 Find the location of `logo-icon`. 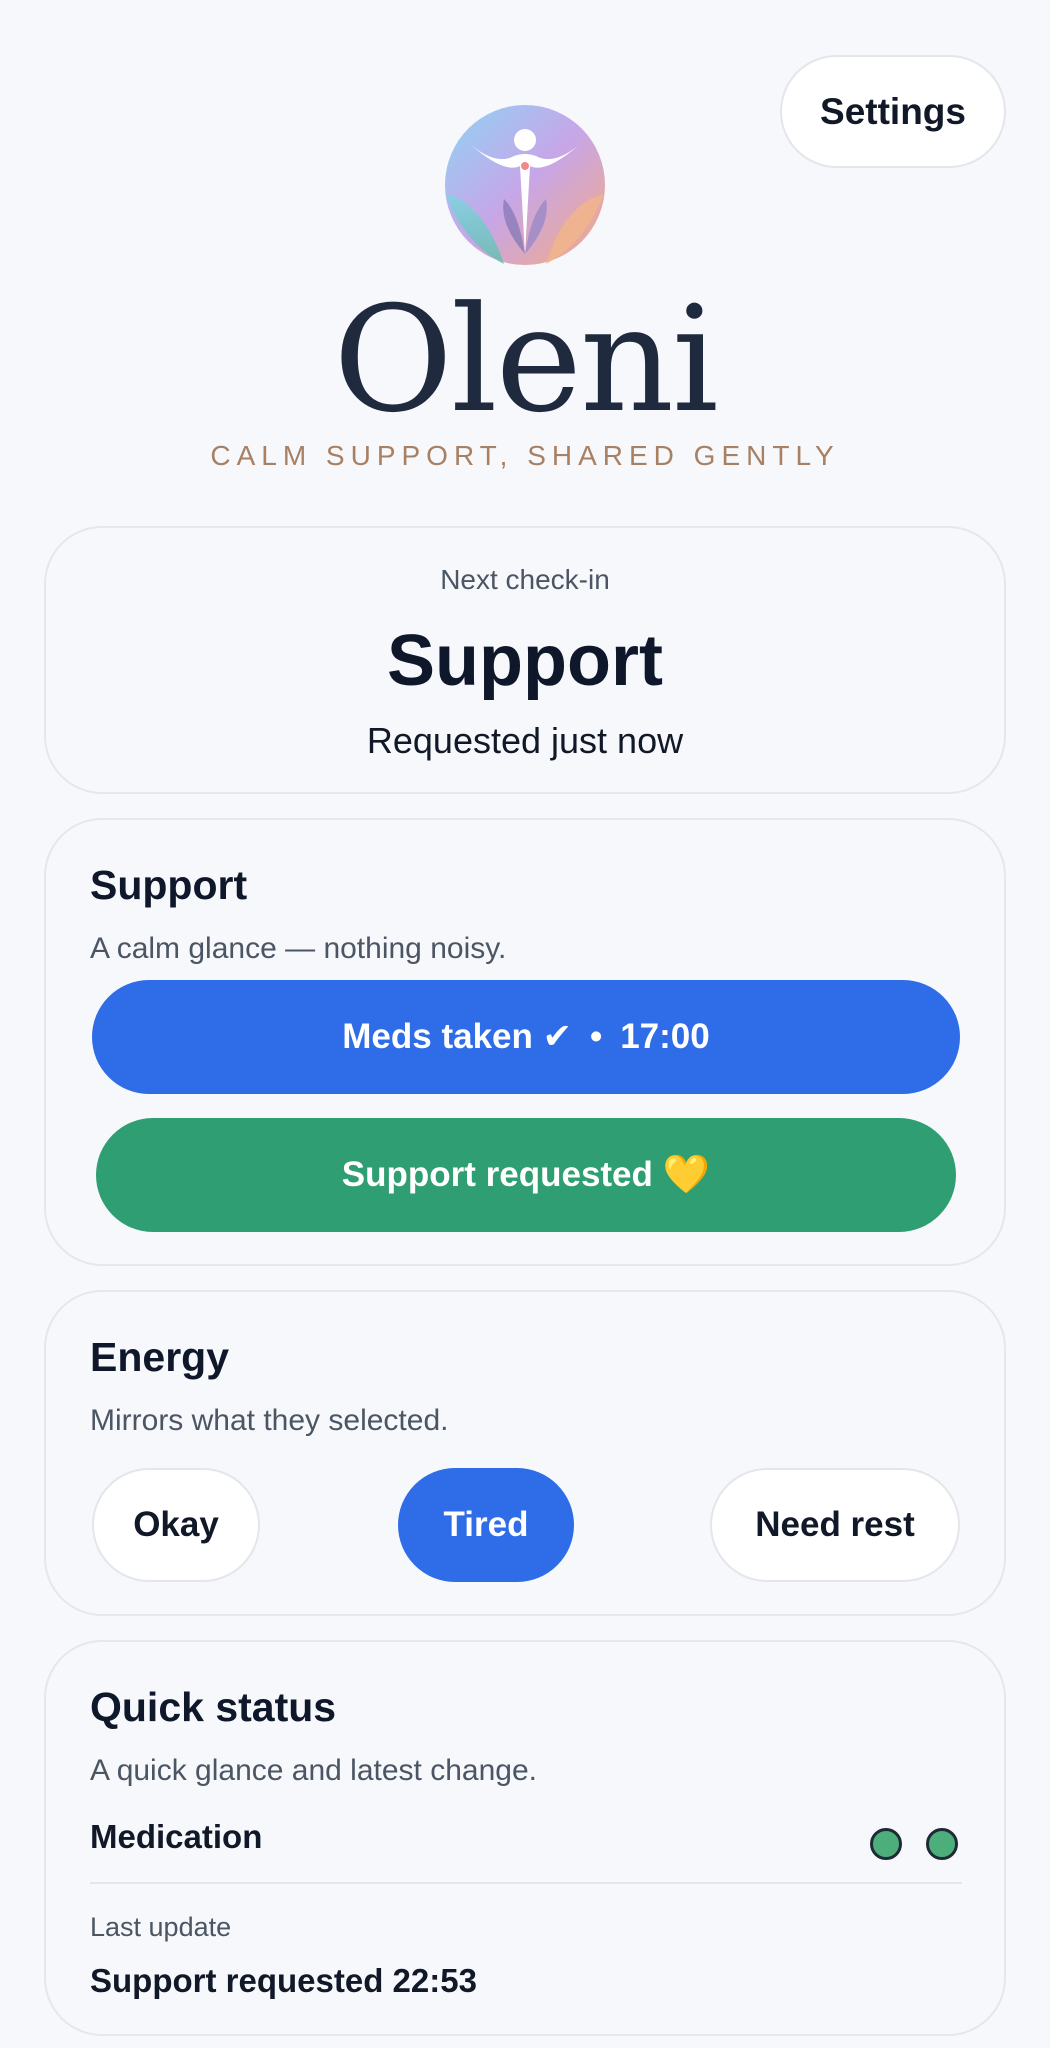

logo-icon is located at coordinates (525, 185).